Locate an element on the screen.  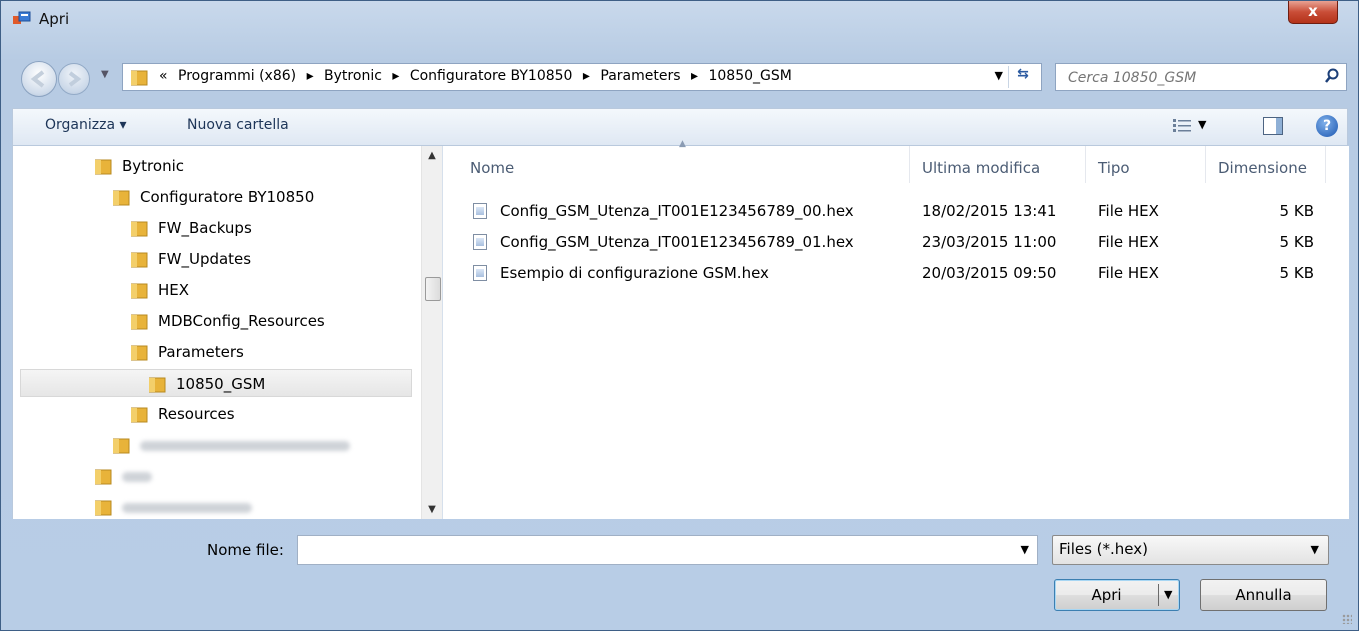
view-dropdown-icon: ▼ is located at coordinates (1202, 124).